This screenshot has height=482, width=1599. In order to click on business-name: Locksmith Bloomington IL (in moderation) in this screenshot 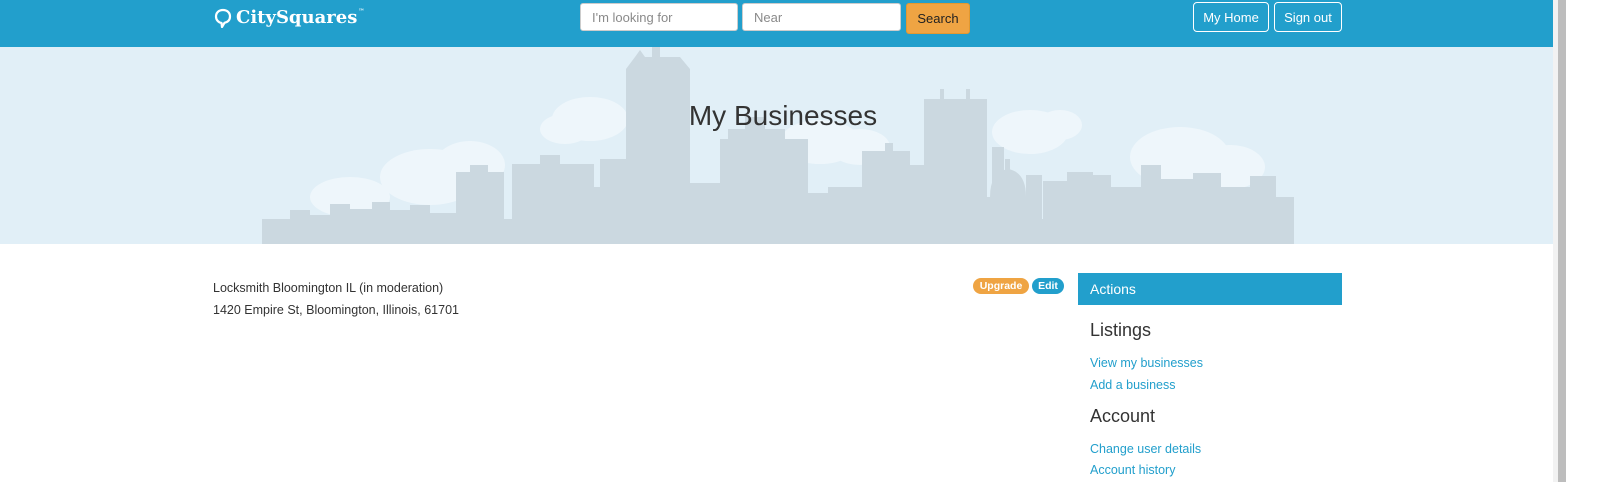, I will do `click(328, 288)`.